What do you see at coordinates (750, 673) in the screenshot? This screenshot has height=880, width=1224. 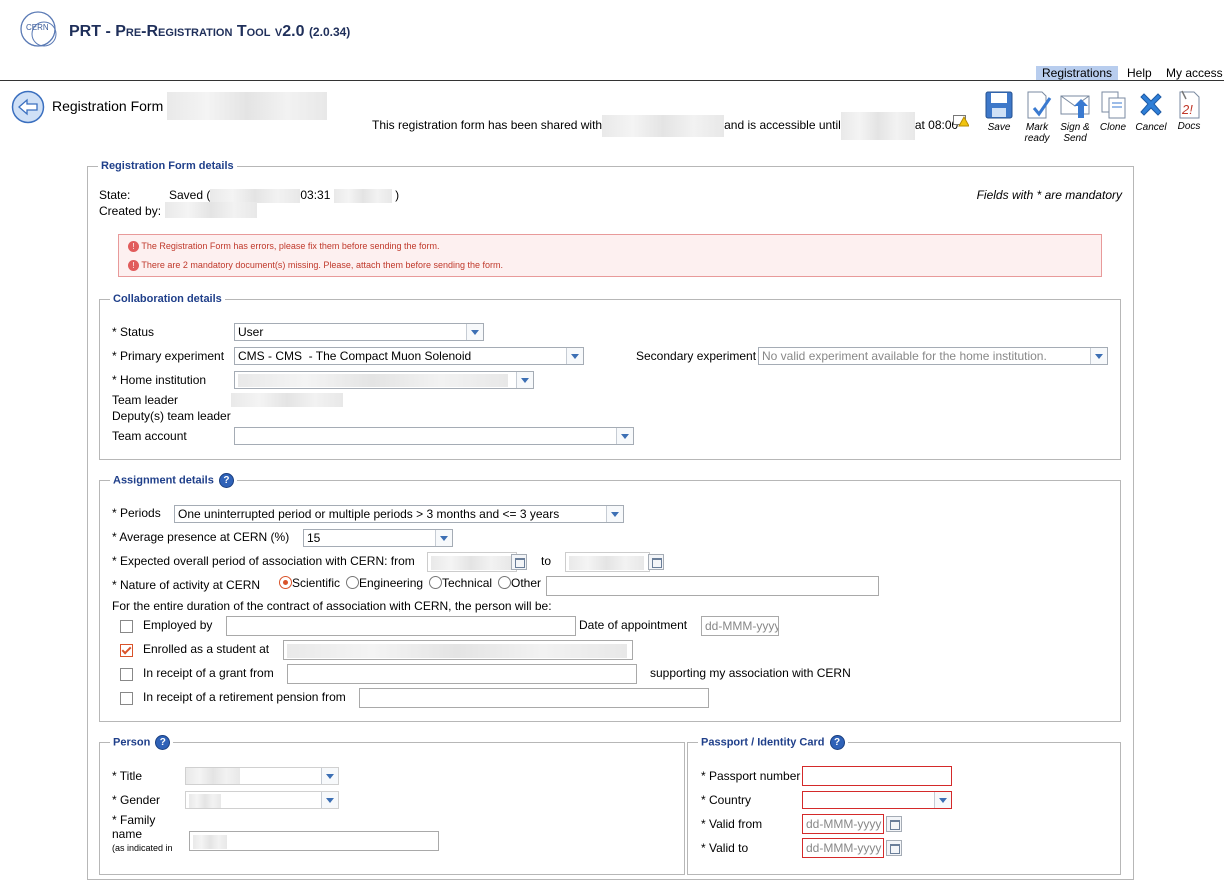 I see `grant-suffix: supporting my association with CERN` at bounding box center [750, 673].